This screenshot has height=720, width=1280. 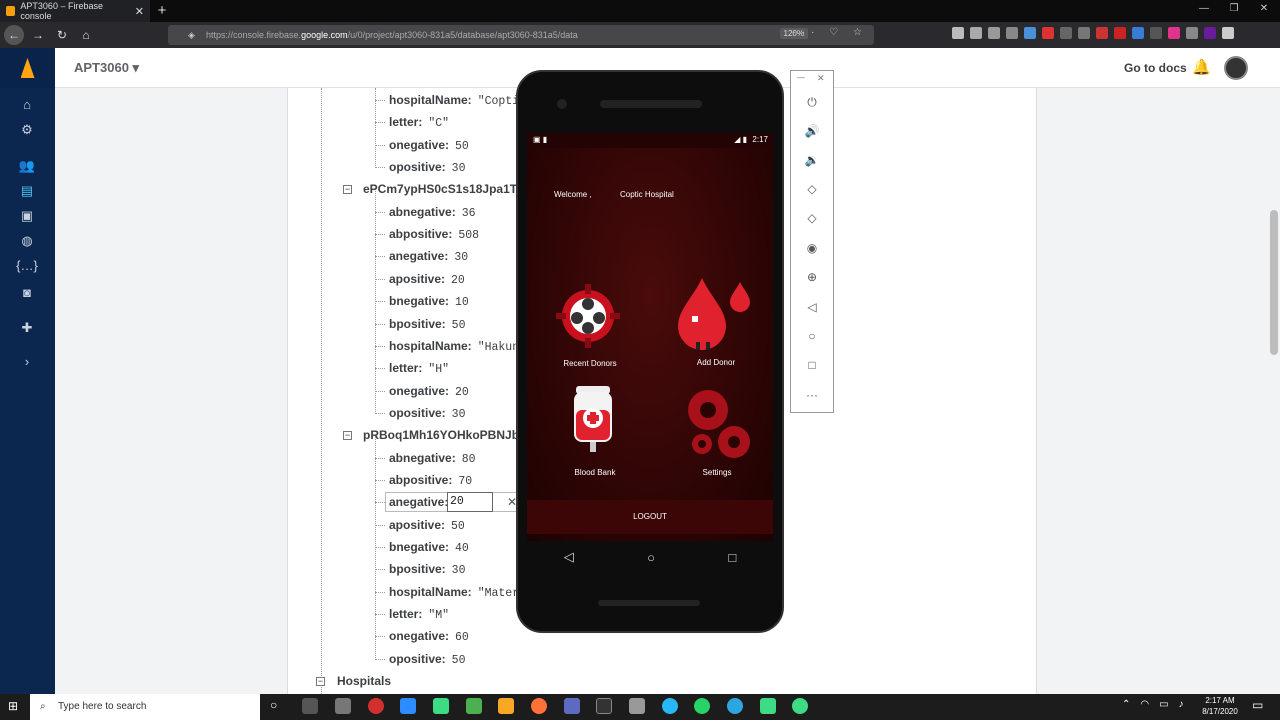 What do you see at coordinates (821, 78) in the screenshot?
I see `emulator-close-icon: ✕` at bounding box center [821, 78].